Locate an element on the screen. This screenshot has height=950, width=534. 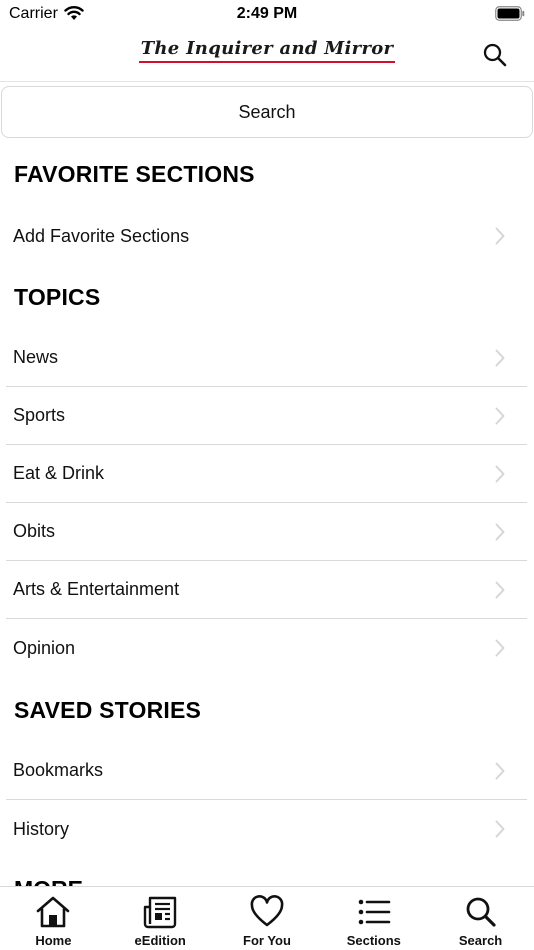
saved-row-history: History is located at coordinates (266, 829).